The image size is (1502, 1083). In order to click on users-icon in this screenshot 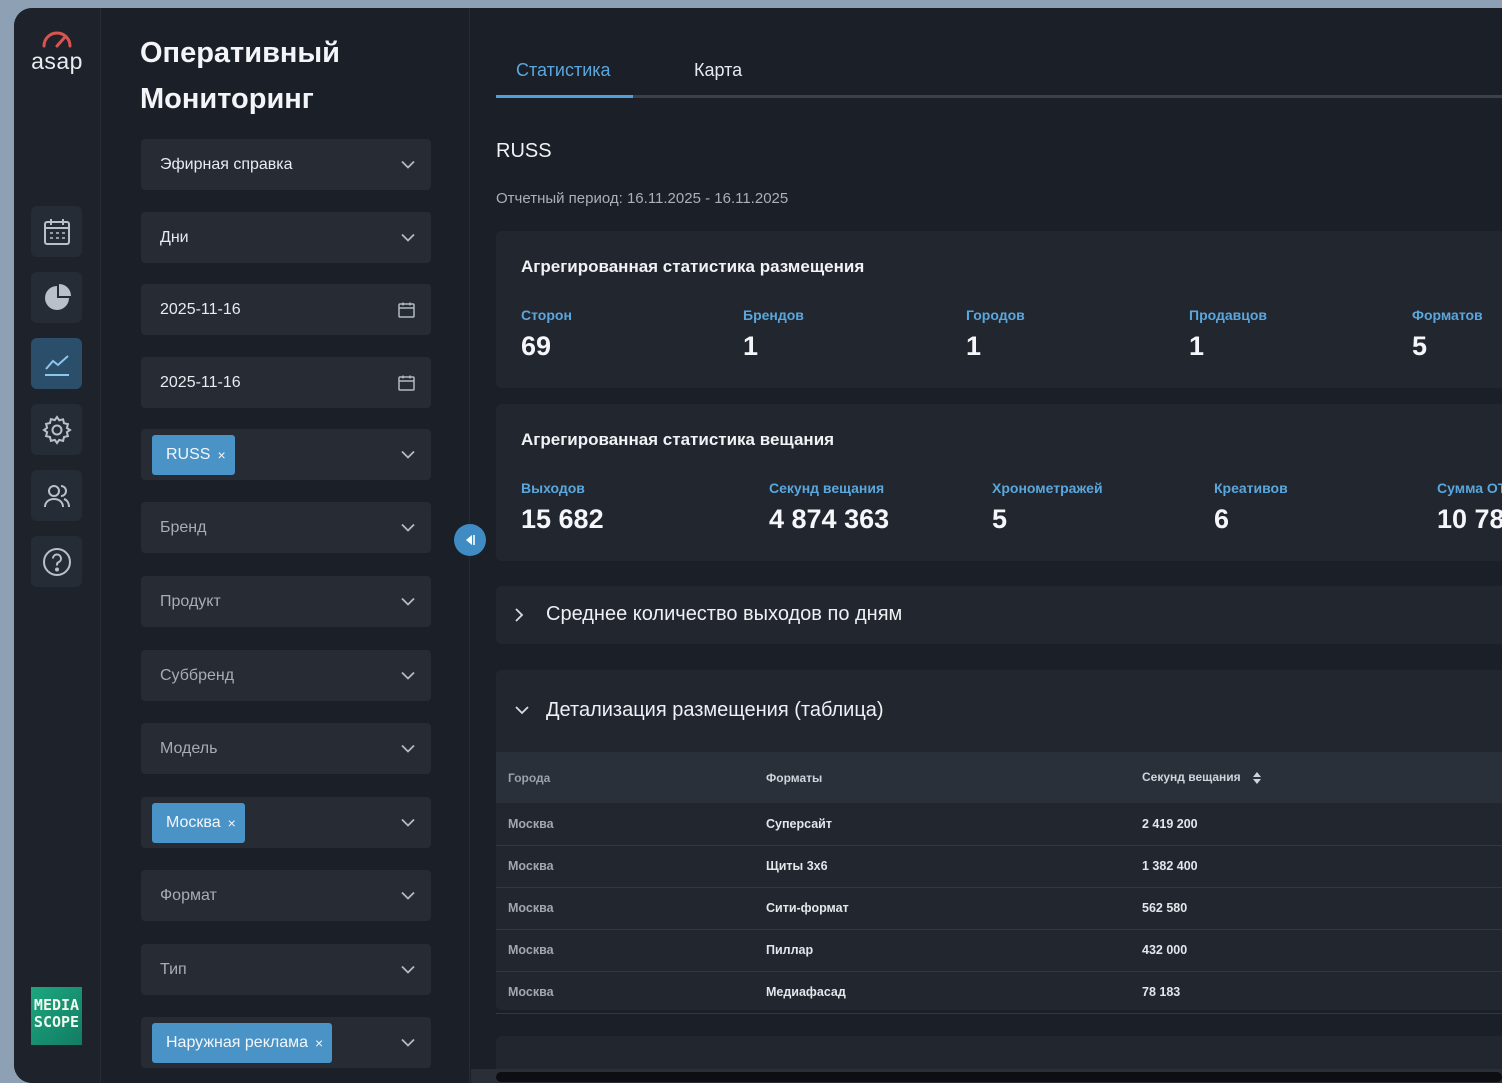, I will do `click(56, 495)`.